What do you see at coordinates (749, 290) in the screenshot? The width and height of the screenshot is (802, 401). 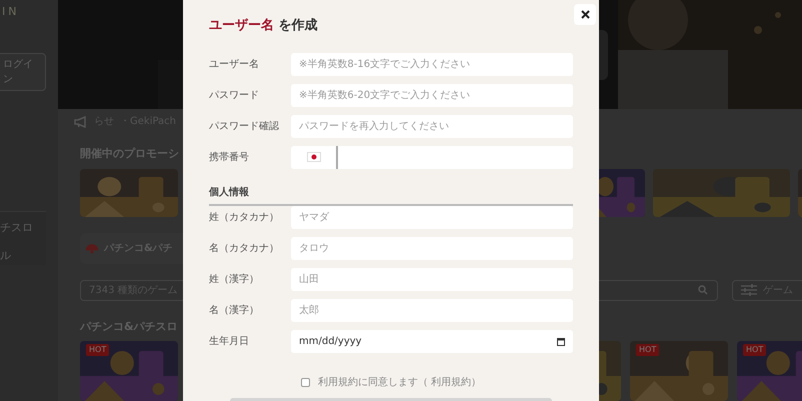 I see `sliders-icon` at bounding box center [749, 290].